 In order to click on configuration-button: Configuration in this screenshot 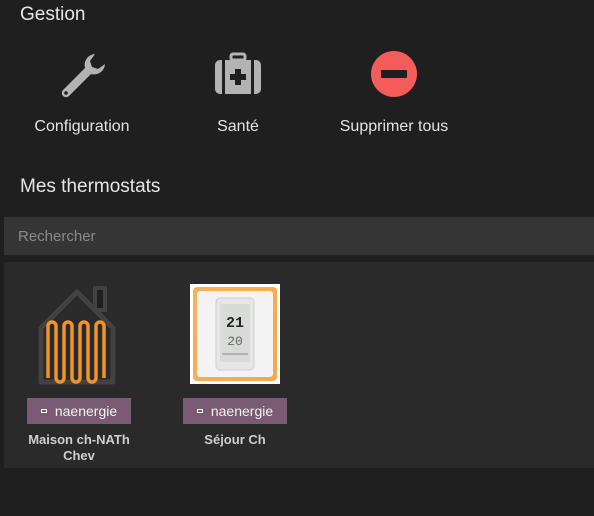, I will do `click(82, 92)`.